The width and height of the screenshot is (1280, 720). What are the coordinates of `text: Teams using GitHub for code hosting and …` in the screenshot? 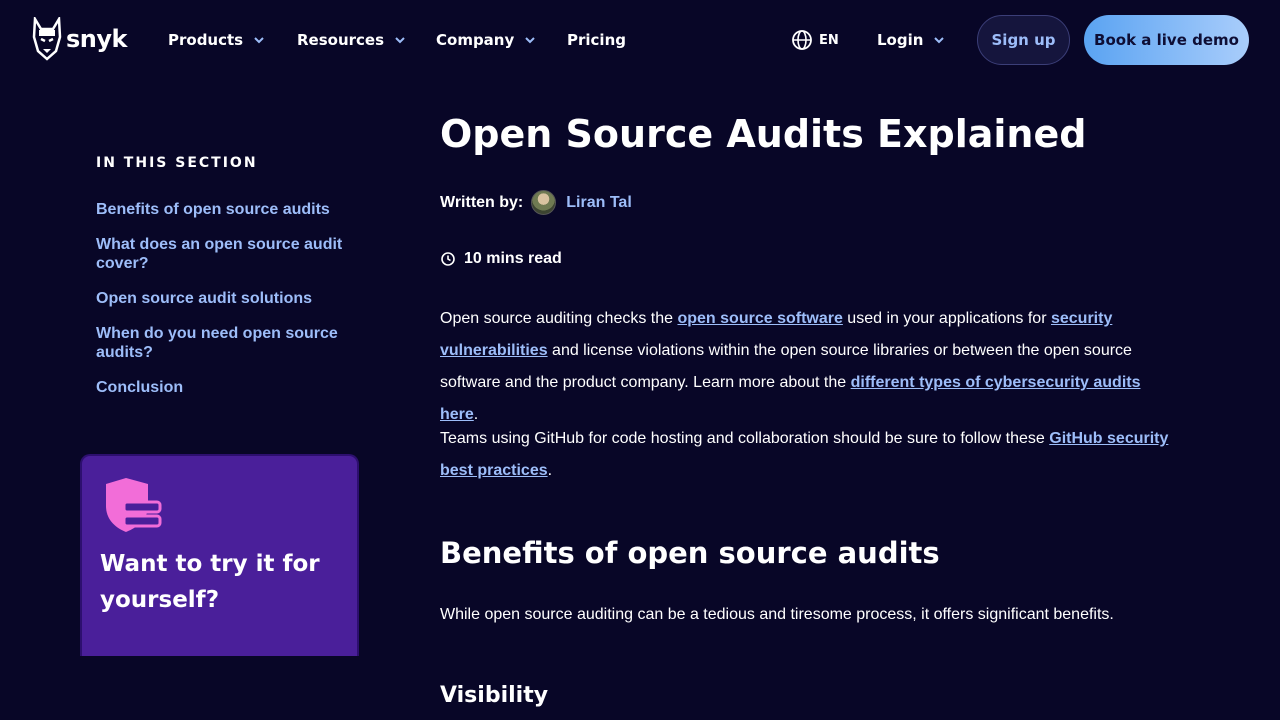 It's located at (745, 438).